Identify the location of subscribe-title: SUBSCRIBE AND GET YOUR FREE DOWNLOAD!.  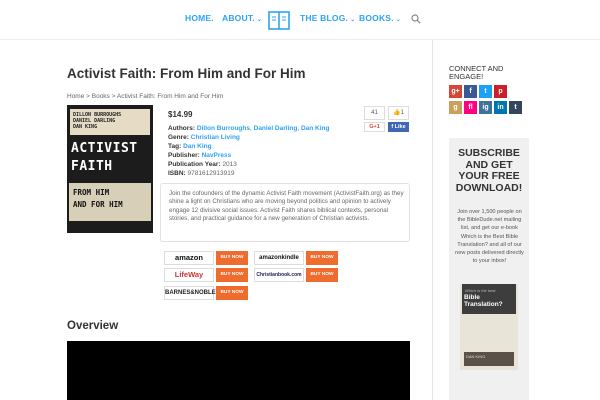
(489, 170).